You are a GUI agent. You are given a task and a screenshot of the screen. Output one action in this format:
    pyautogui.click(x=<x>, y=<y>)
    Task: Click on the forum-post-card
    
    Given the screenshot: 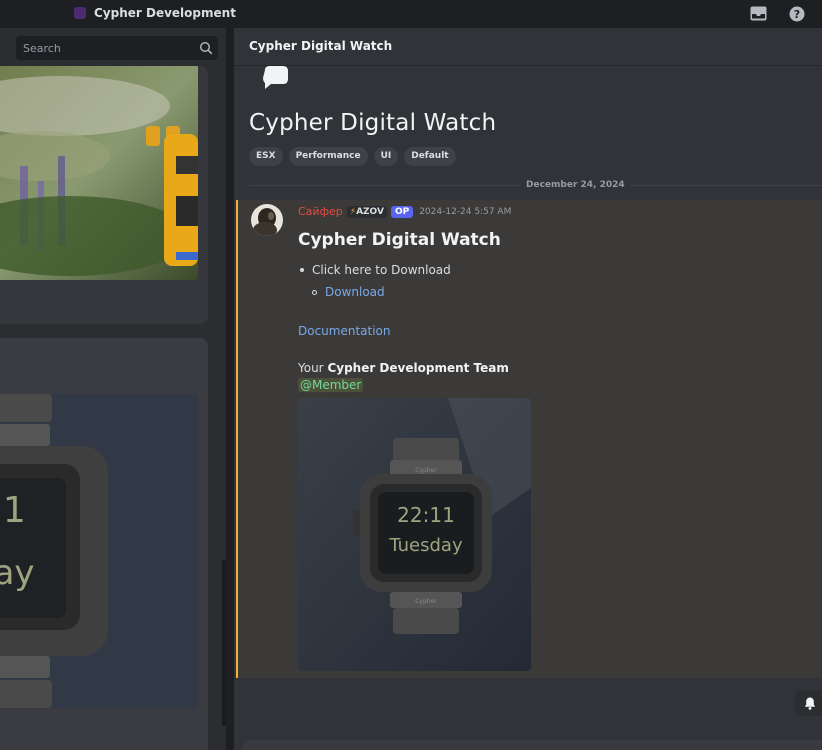 What is the action you would take?
    pyautogui.click(x=104, y=195)
    